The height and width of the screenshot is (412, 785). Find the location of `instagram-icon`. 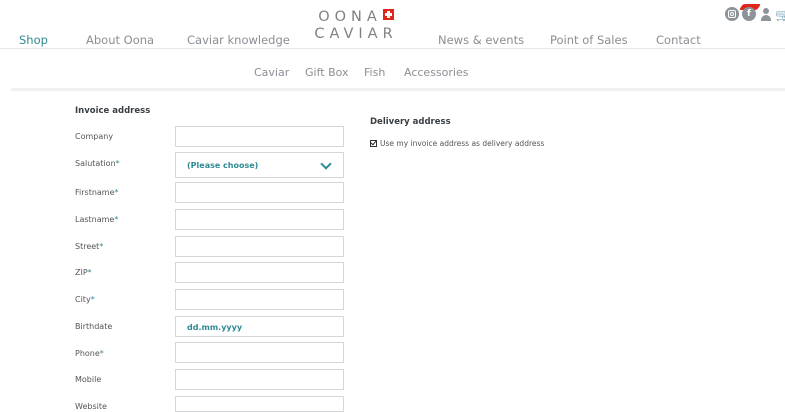

instagram-icon is located at coordinates (732, 14).